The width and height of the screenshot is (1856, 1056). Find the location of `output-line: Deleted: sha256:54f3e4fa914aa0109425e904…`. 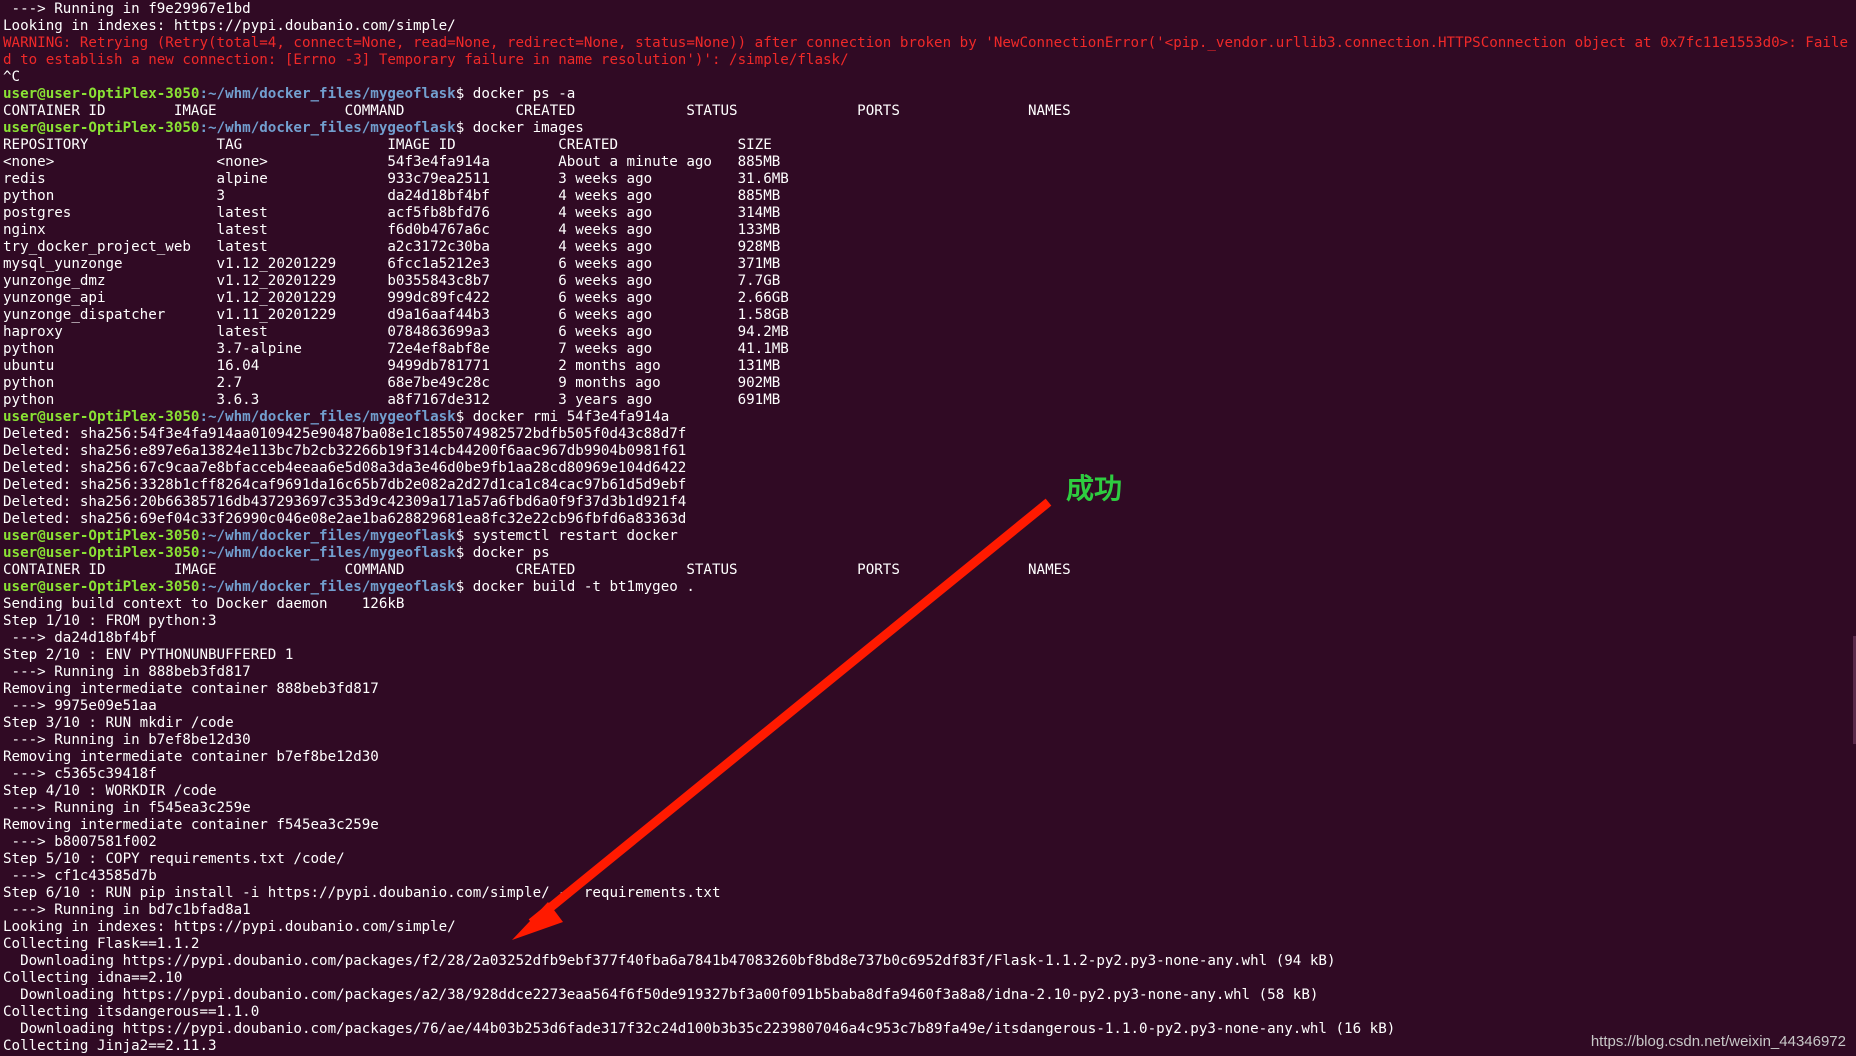

output-line: Deleted: sha256:54f3e4fa914aa0109425e904… is located at coordinates (345, 434).